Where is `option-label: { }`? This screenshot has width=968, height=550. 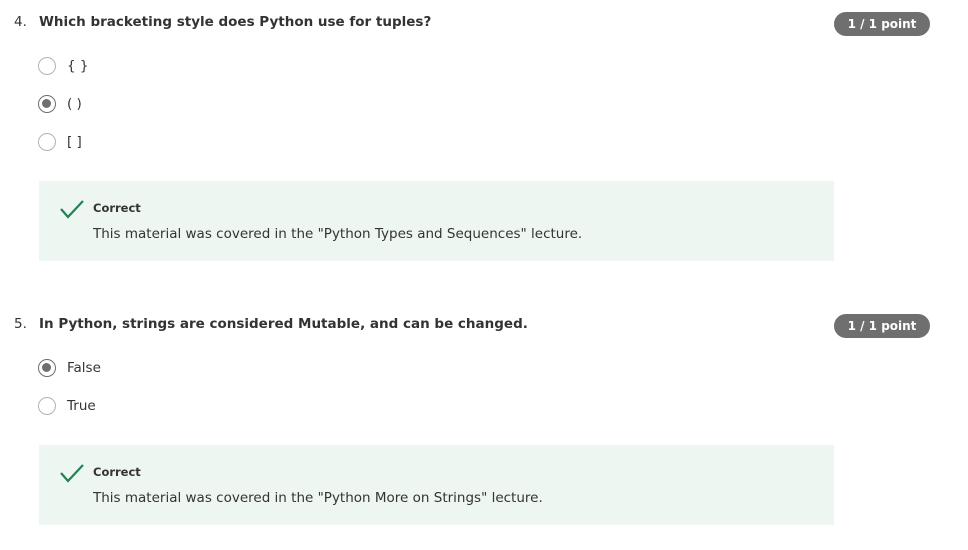 option-label: { } is located at coordinates (78, 66).